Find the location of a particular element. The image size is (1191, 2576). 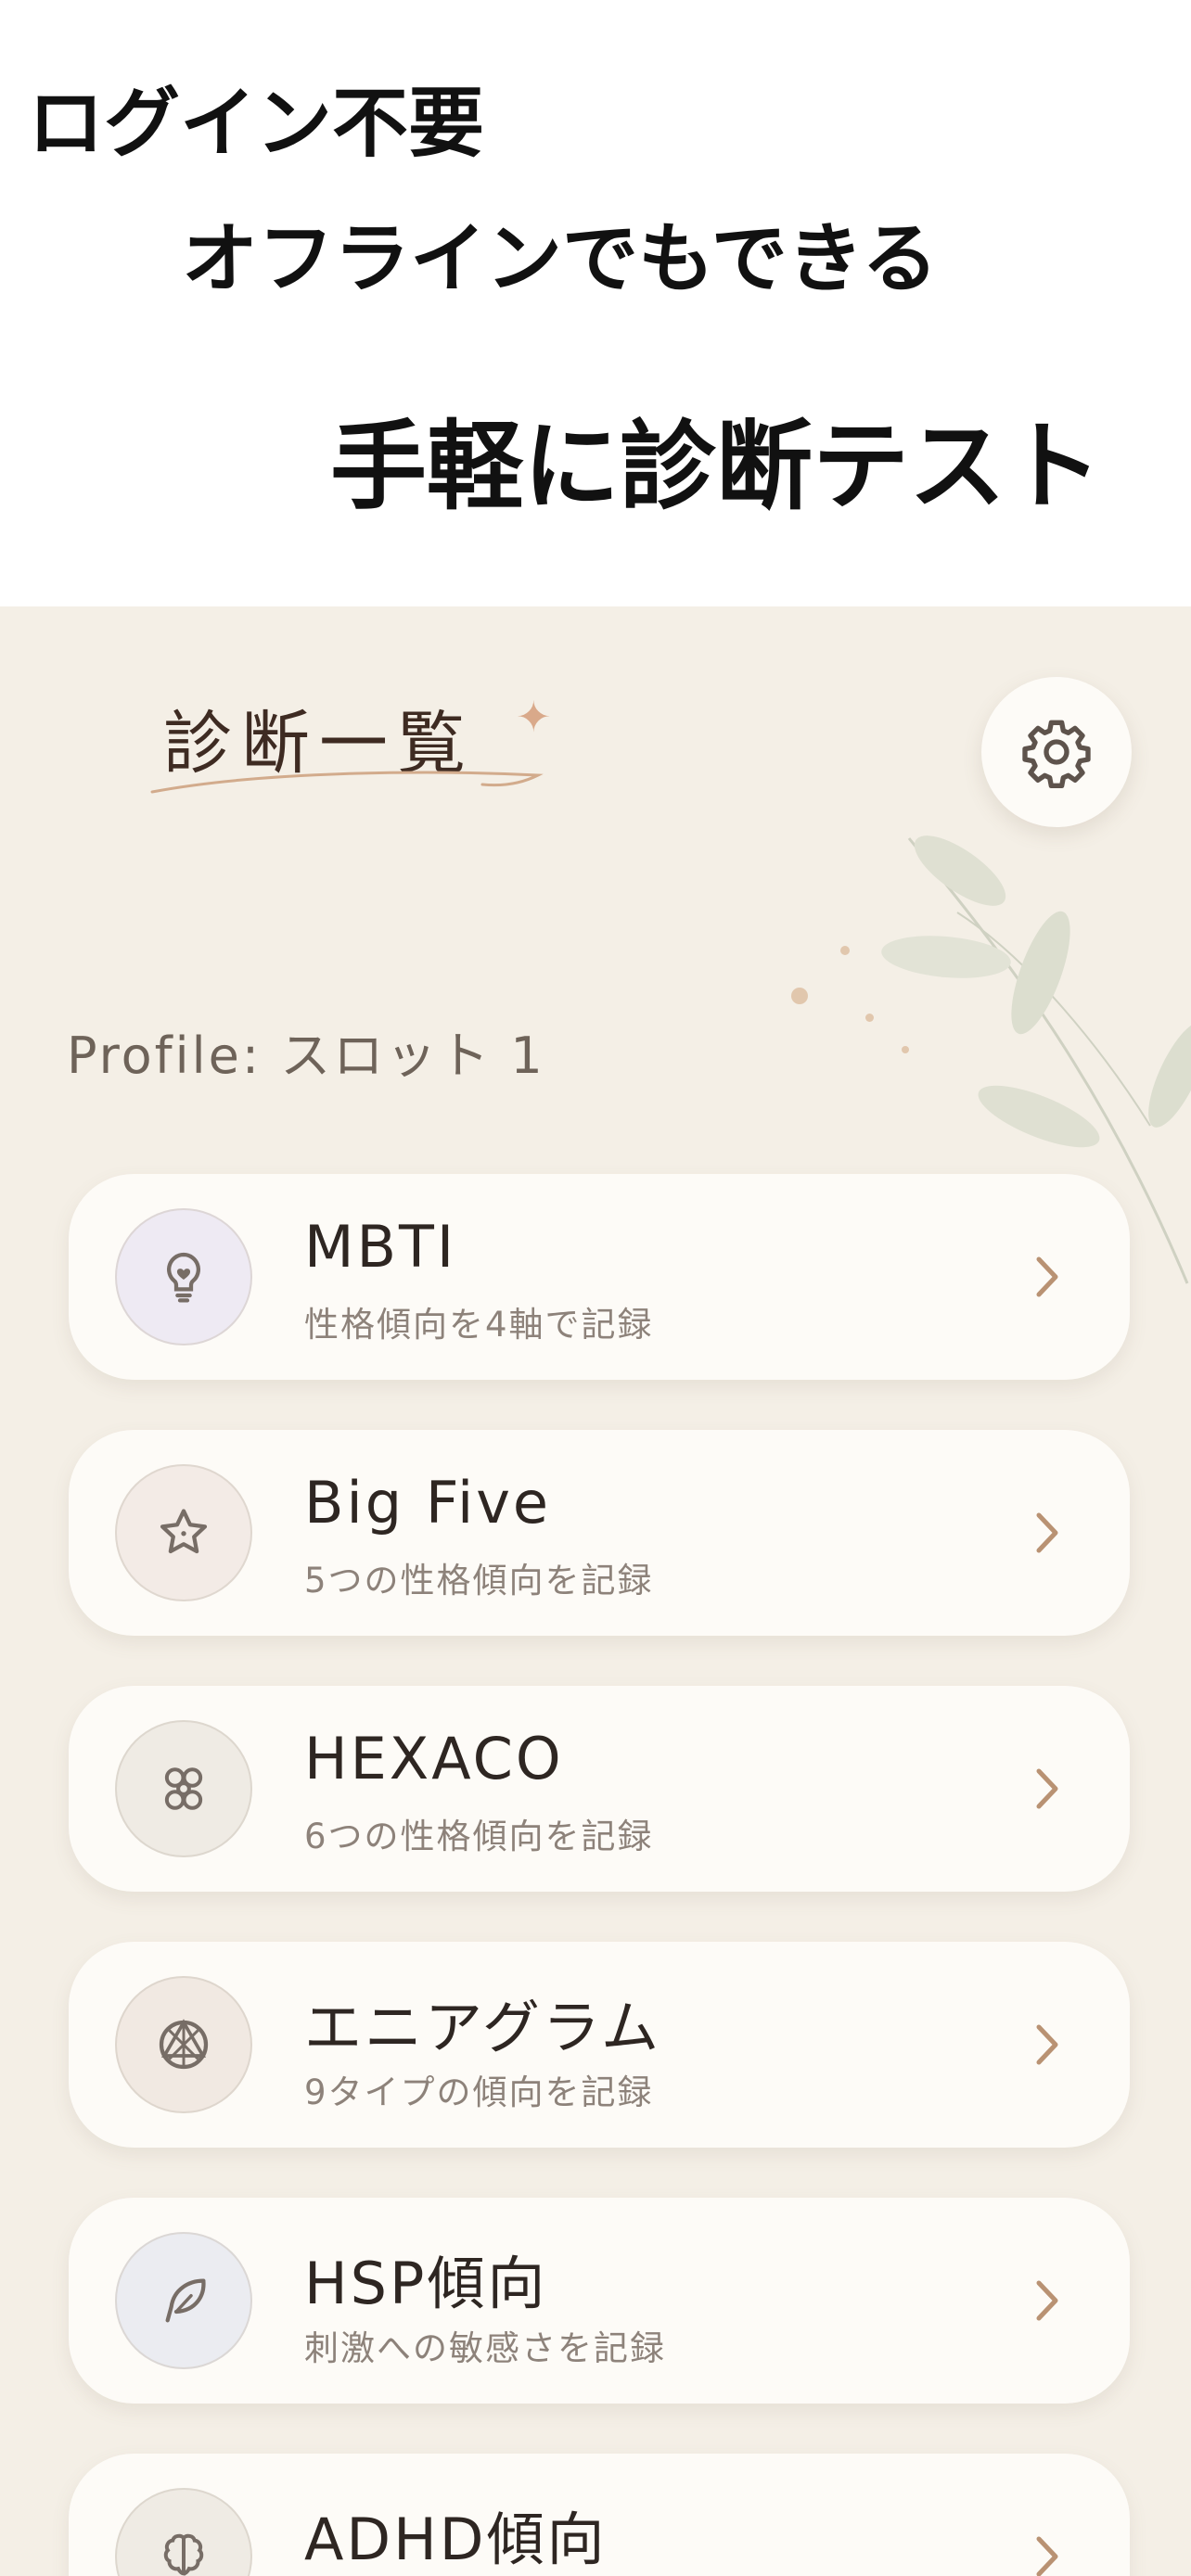

test-card-hsp: HSP傾向 刺激への敏感さを記録 is located at coordinates (599, 2301).